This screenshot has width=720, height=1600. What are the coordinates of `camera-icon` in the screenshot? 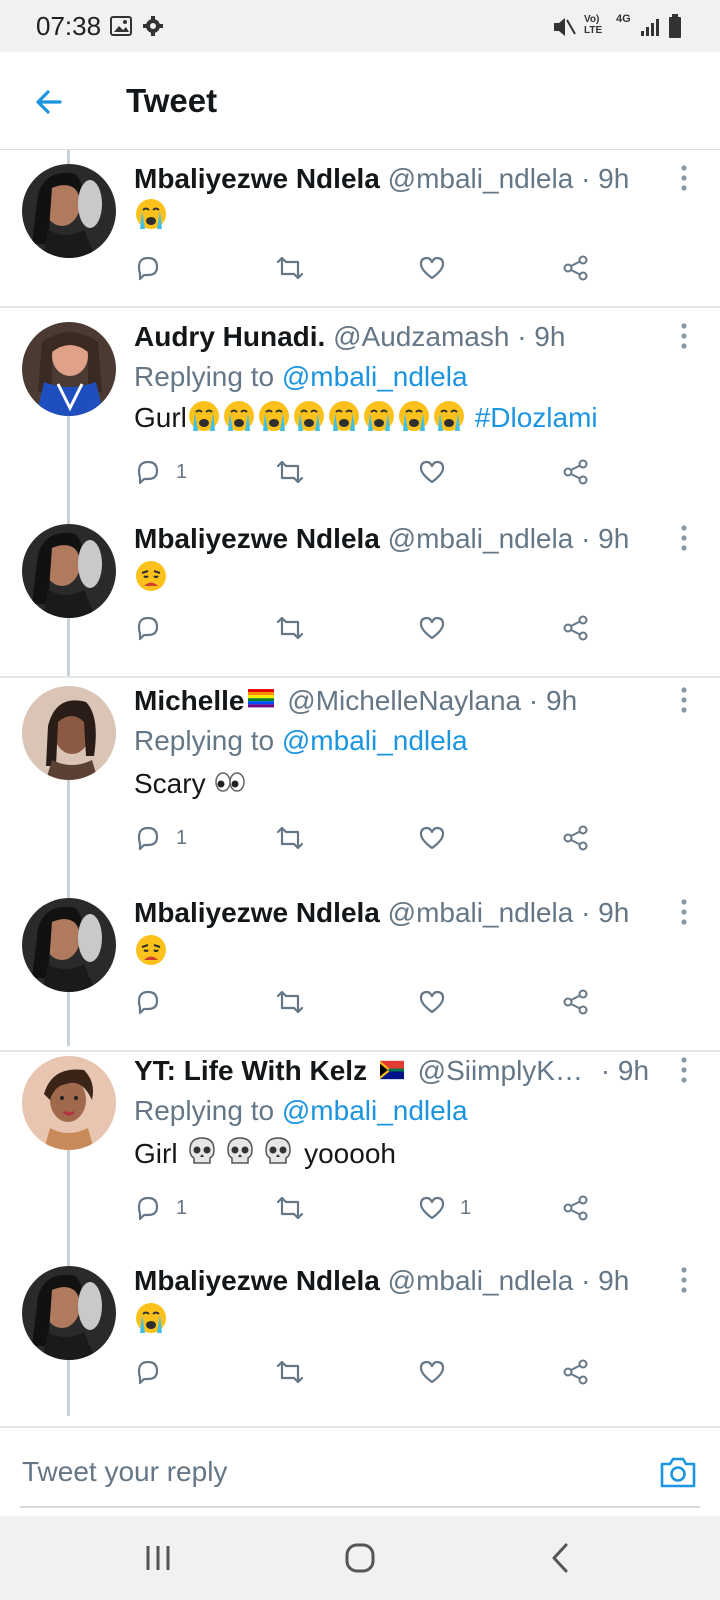 It's located at (678, 1472).